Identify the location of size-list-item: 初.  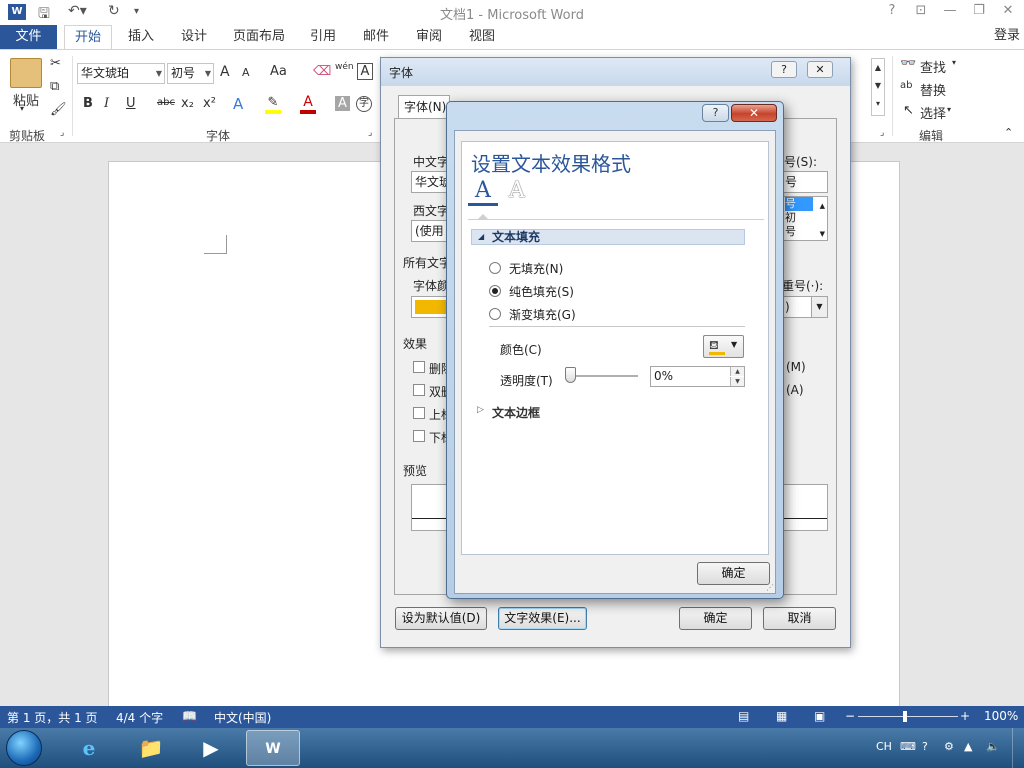
(806, 218).